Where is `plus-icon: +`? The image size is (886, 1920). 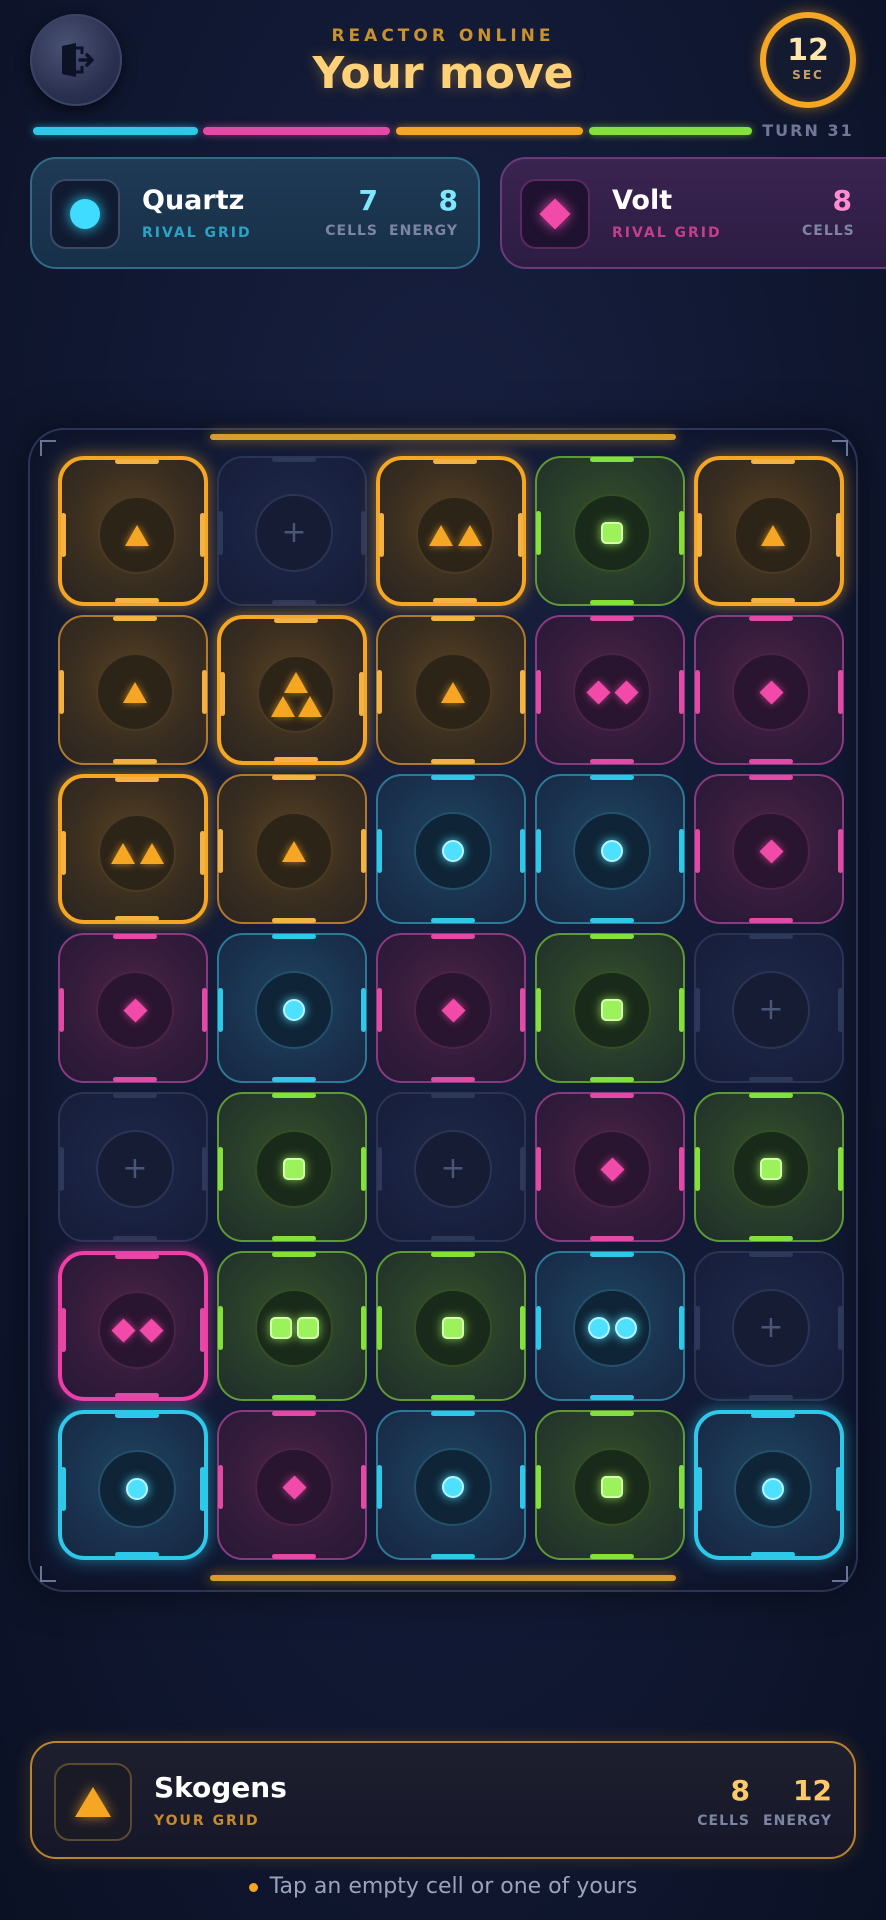 plus-icon: + is located at coordinates (135, 1168).